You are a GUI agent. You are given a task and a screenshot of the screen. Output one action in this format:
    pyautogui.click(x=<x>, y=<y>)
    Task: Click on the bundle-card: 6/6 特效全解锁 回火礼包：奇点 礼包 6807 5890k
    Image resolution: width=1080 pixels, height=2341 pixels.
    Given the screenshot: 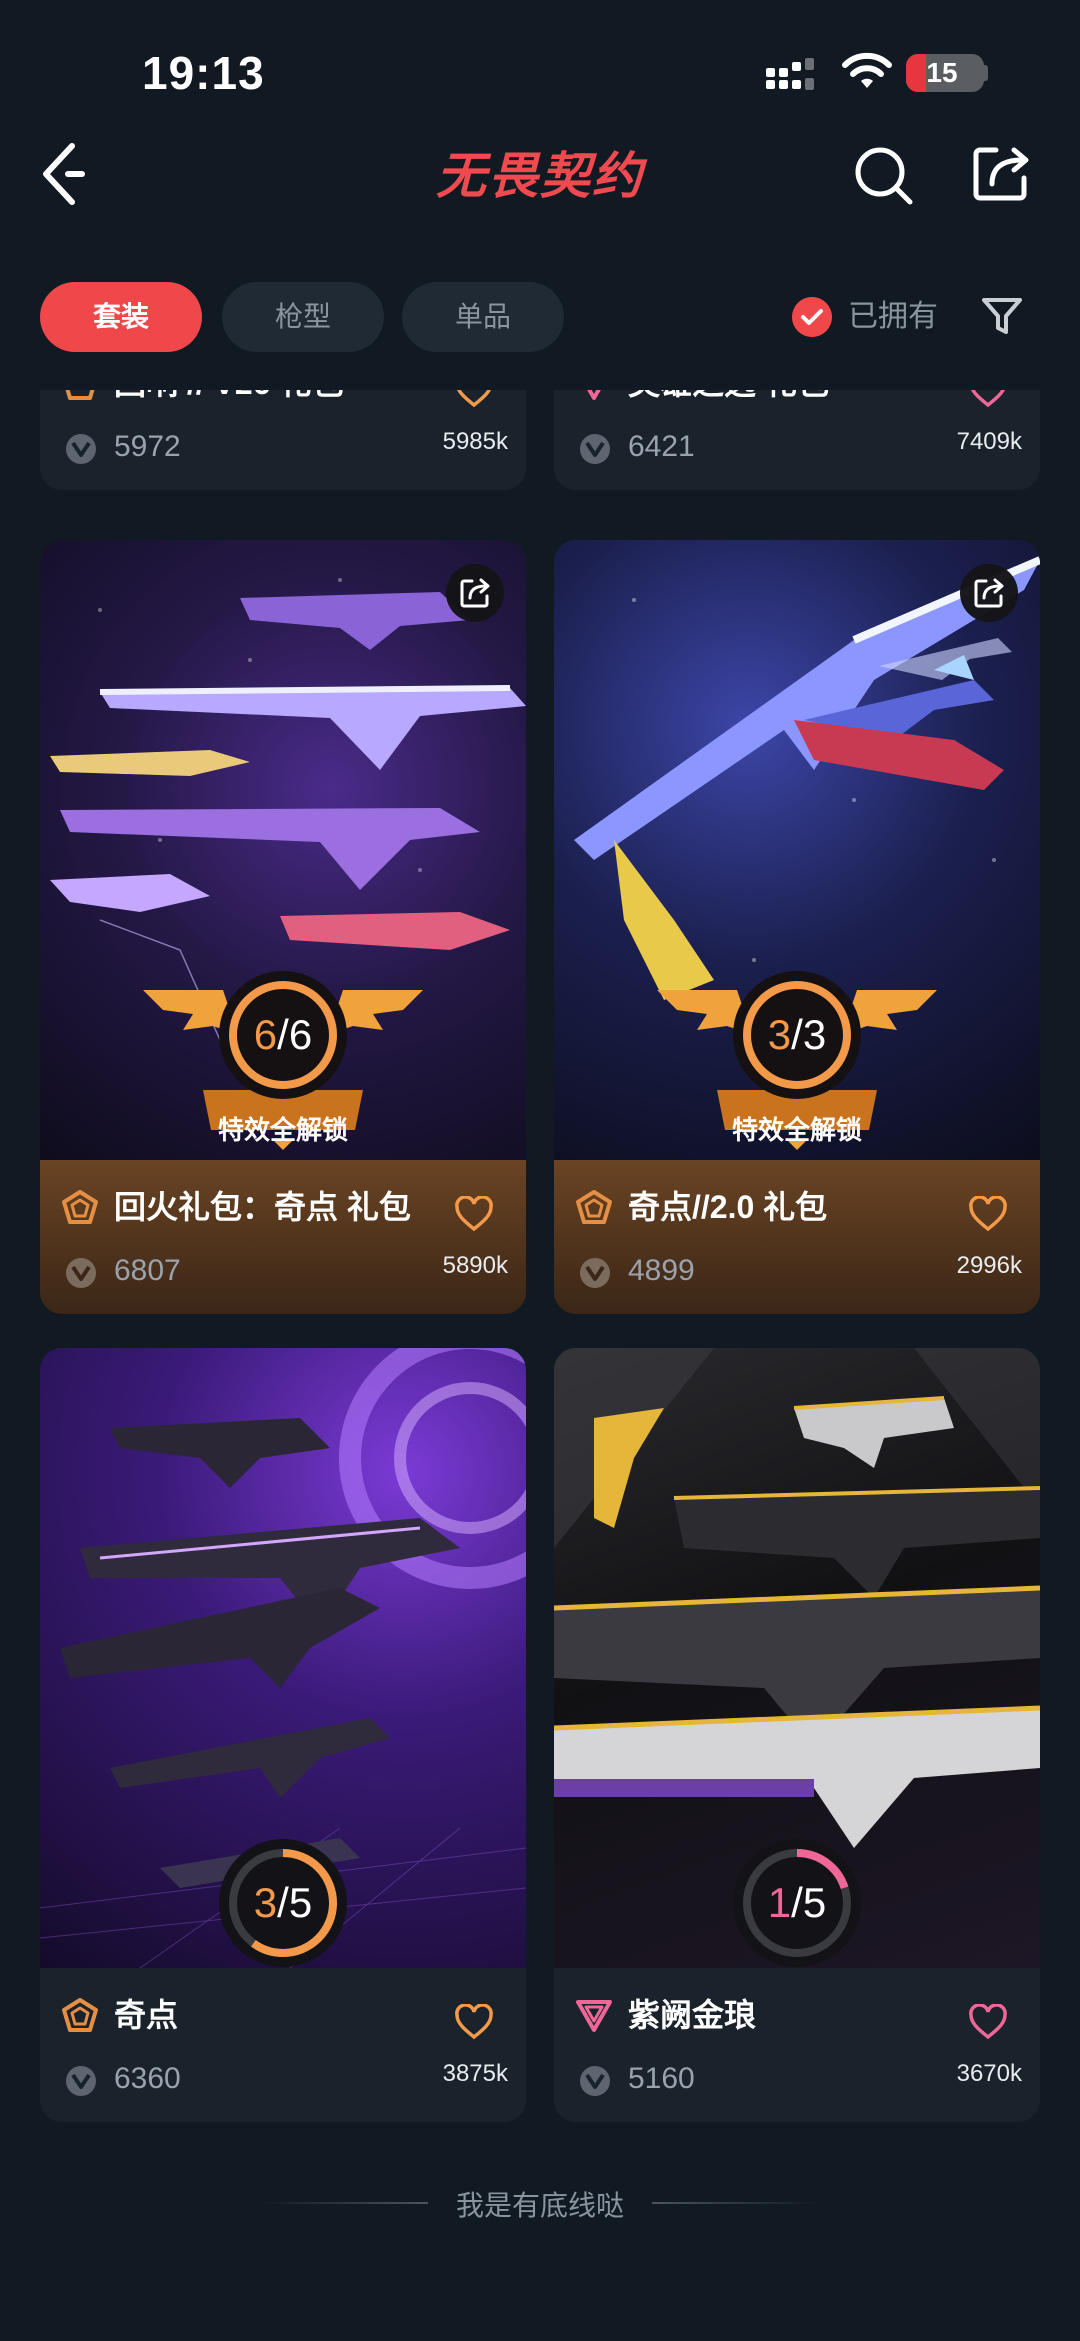 What is the action you would take?
    pyautogui.click(x=283, y=927)
    